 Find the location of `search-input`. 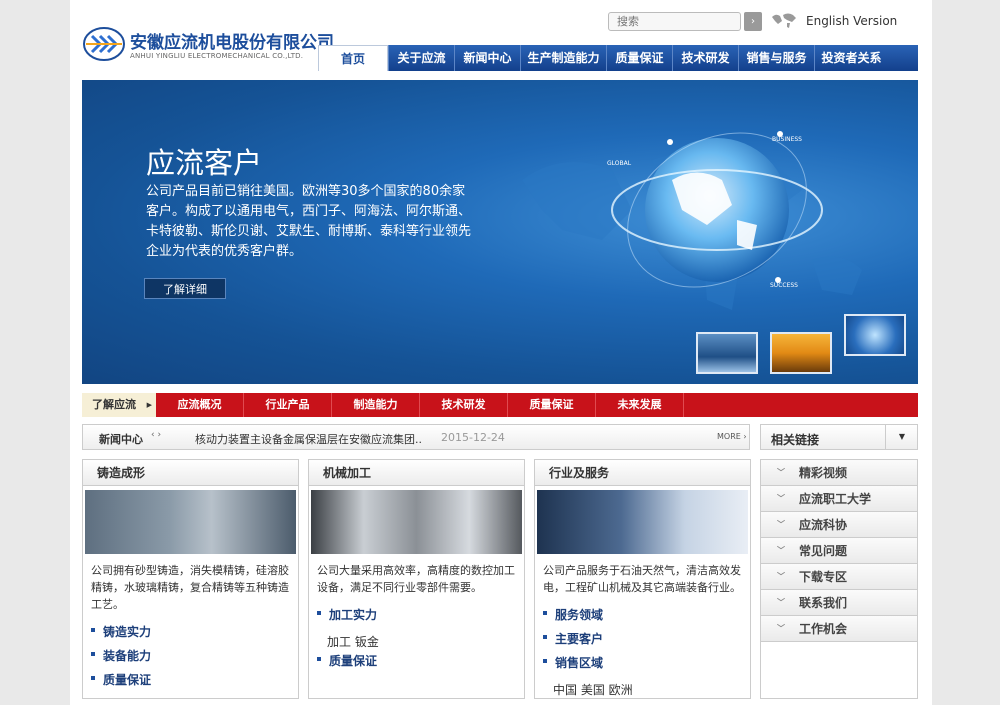

search-input is located at coordinates (674, 21).